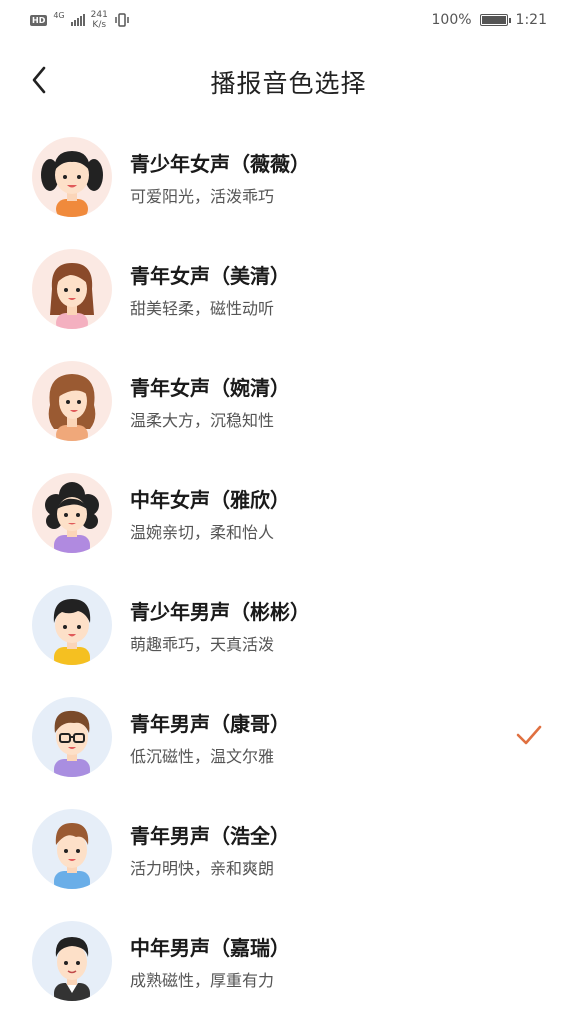 The image size is (577, 1024). What do you see at coordinates (288, 20) in the screenshot?
I see `status-bar: HD 4G 241 K/s 100% 1:21` at bounding box center [288, 20].